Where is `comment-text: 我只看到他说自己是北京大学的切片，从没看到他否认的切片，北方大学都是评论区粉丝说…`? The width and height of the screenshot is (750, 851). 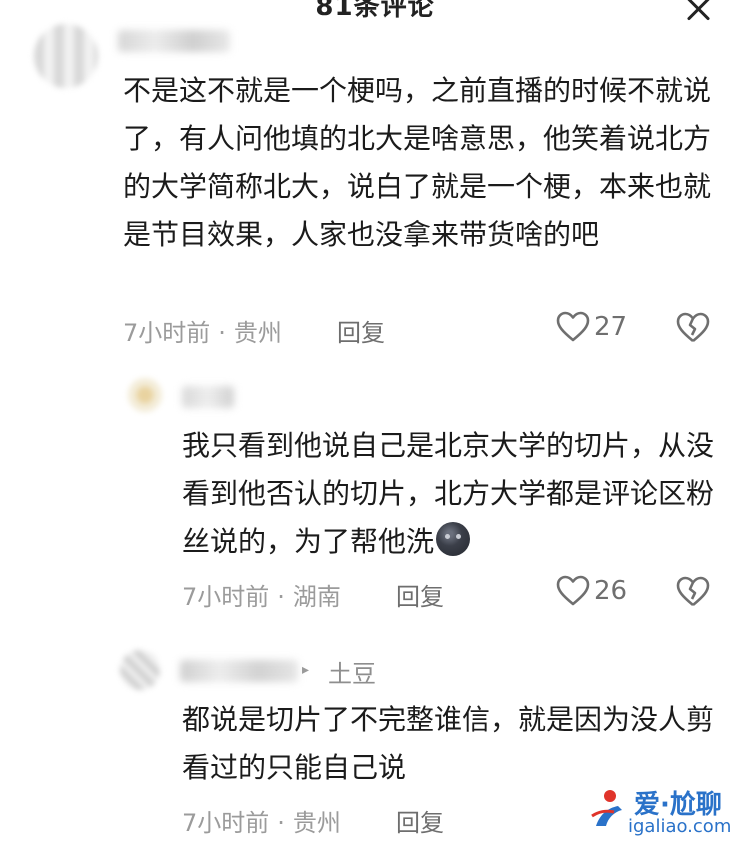 comment-text: 我只看到他说自己是北京大学的切片，从没看到他否认的切片，北方大学都是评论区粉丝说… is located at coordinates (454, 494).